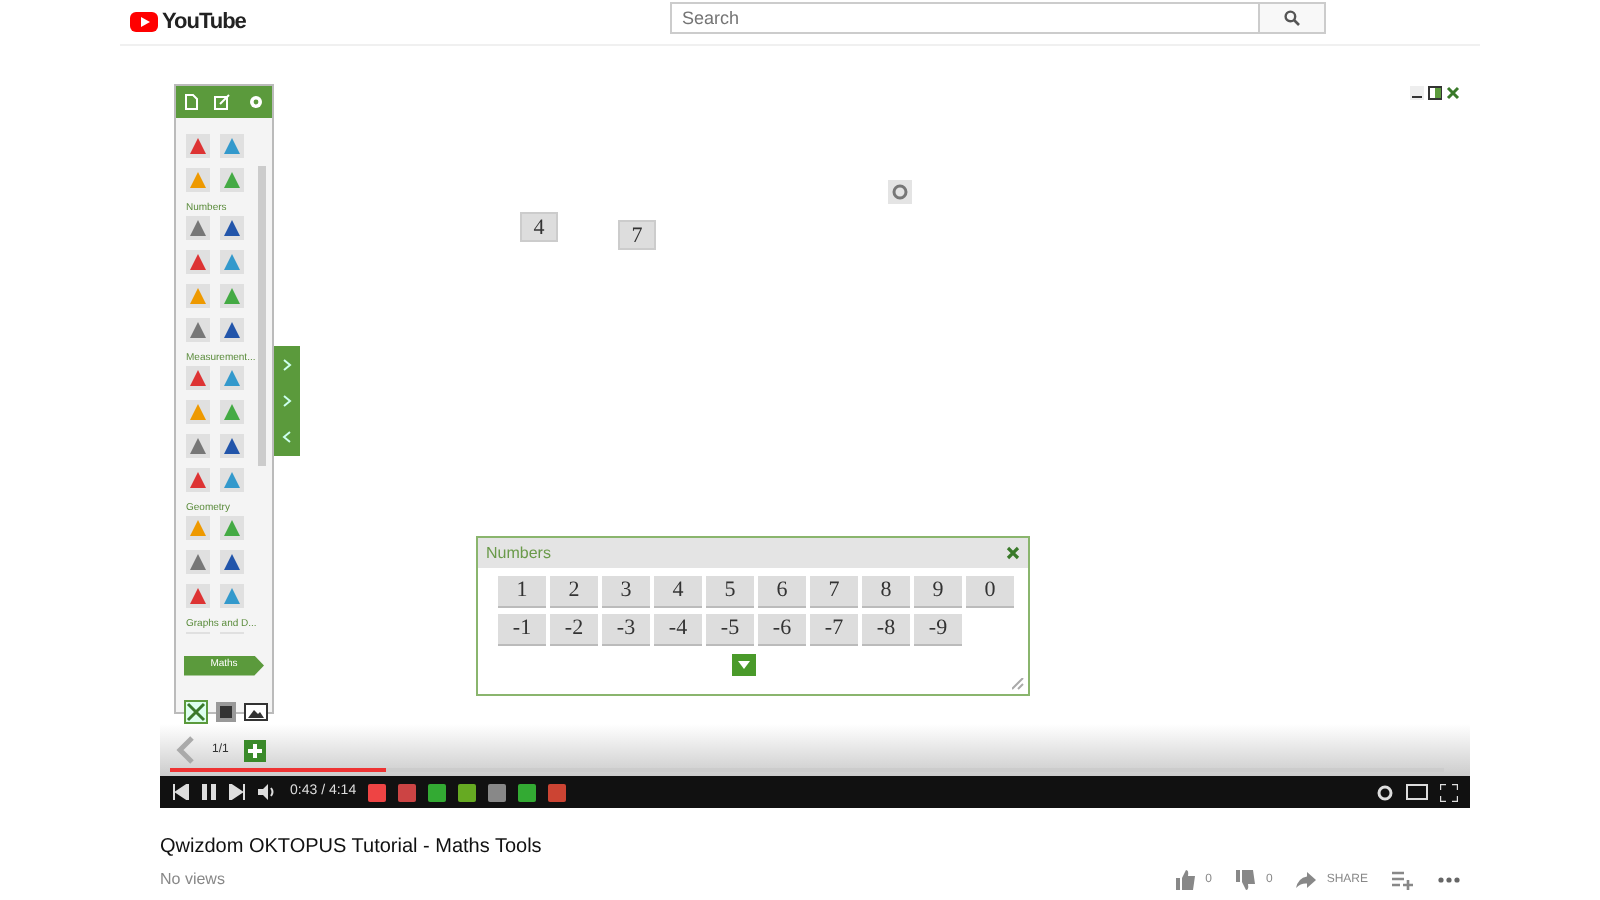 This screenshot has height=900, width=1600. Describe the element at coordinates (144, 22) in the screenshot. I see `play-logo-icon` at that location.